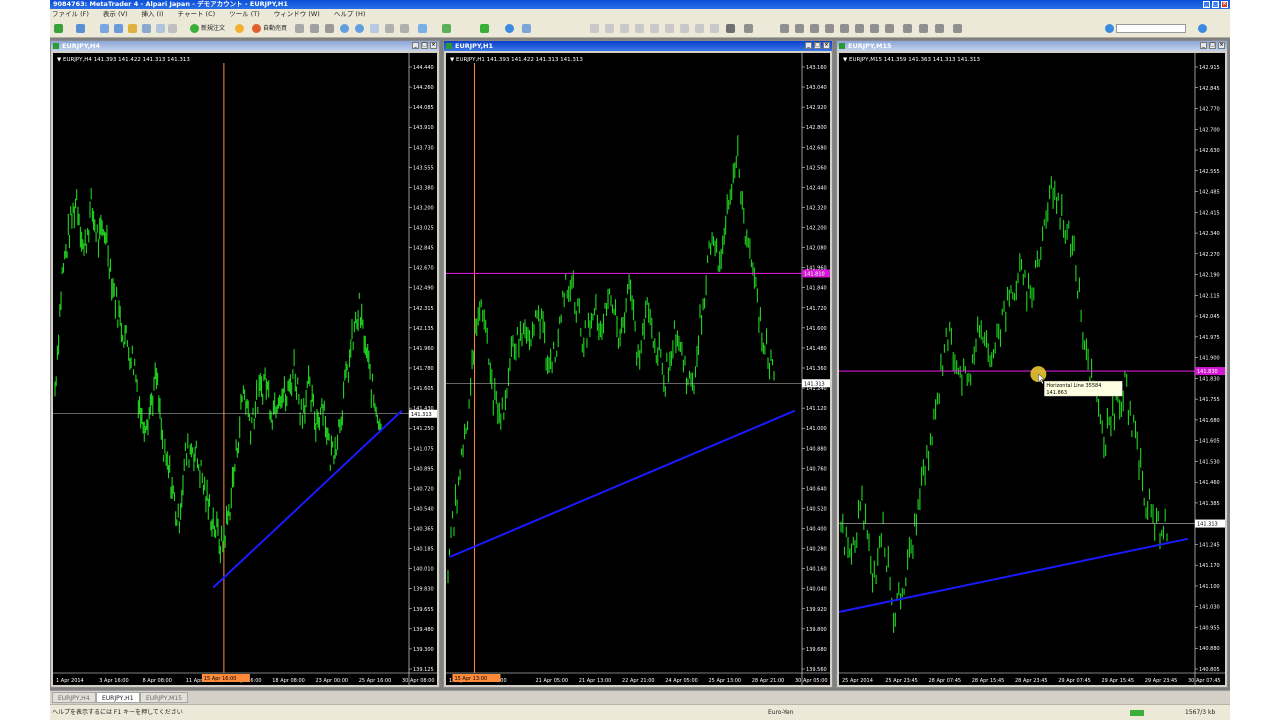 The width and height of the screenshot is (1280, 721). What do you see at coordinates (118, 28) in the screenshot?
I see `data-window-icon` at bounding box center [118, 28].